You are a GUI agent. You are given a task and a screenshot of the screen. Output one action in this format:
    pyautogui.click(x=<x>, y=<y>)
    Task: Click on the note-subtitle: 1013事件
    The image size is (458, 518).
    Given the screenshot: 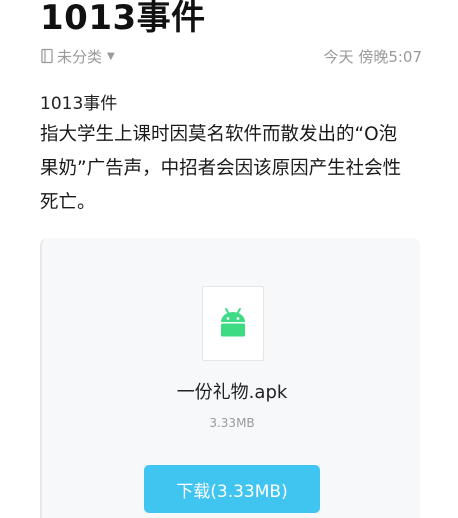 What is the action you would take?
    pyautogui.click(x=79, y=104)
    